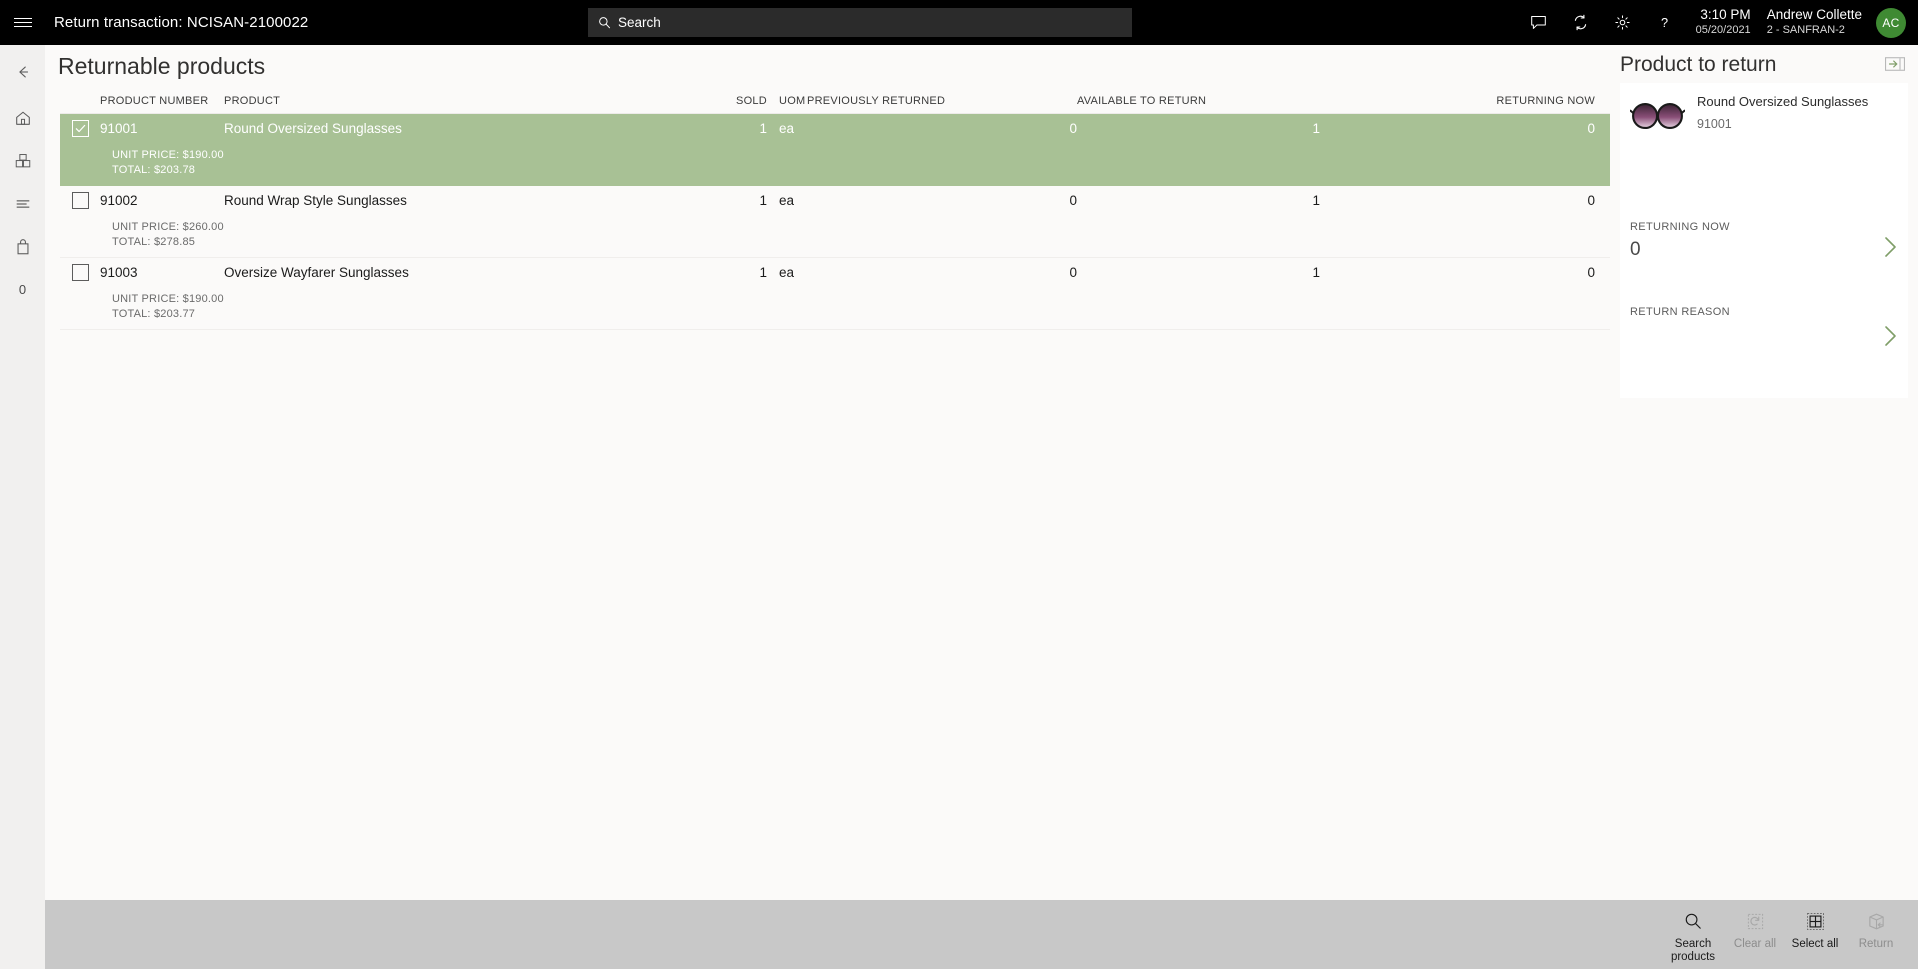 This screenshot has height=969, width=1918. I want to click on return-reason-field: RETURN REASON, so click(1764, 326).